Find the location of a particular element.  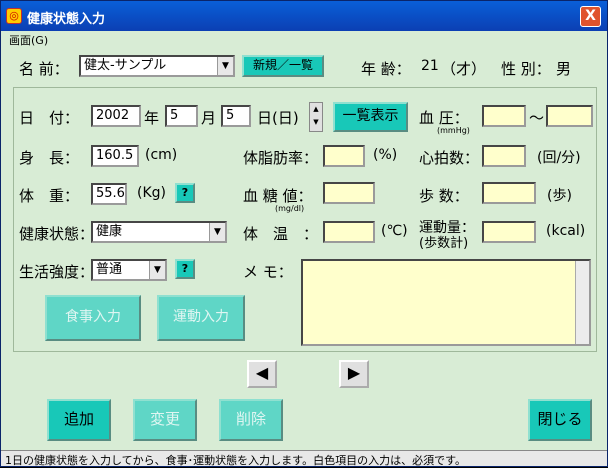

heartrate-input is located at coordinates (504, 156).